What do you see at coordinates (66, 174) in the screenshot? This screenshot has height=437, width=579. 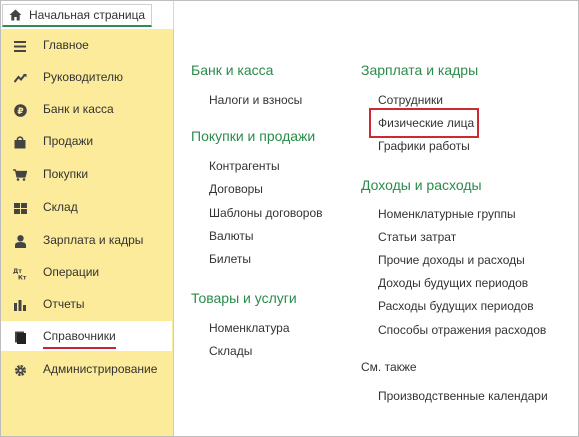 I see `sidebar-item-label: Покупки` at bounding box center [66, 174].